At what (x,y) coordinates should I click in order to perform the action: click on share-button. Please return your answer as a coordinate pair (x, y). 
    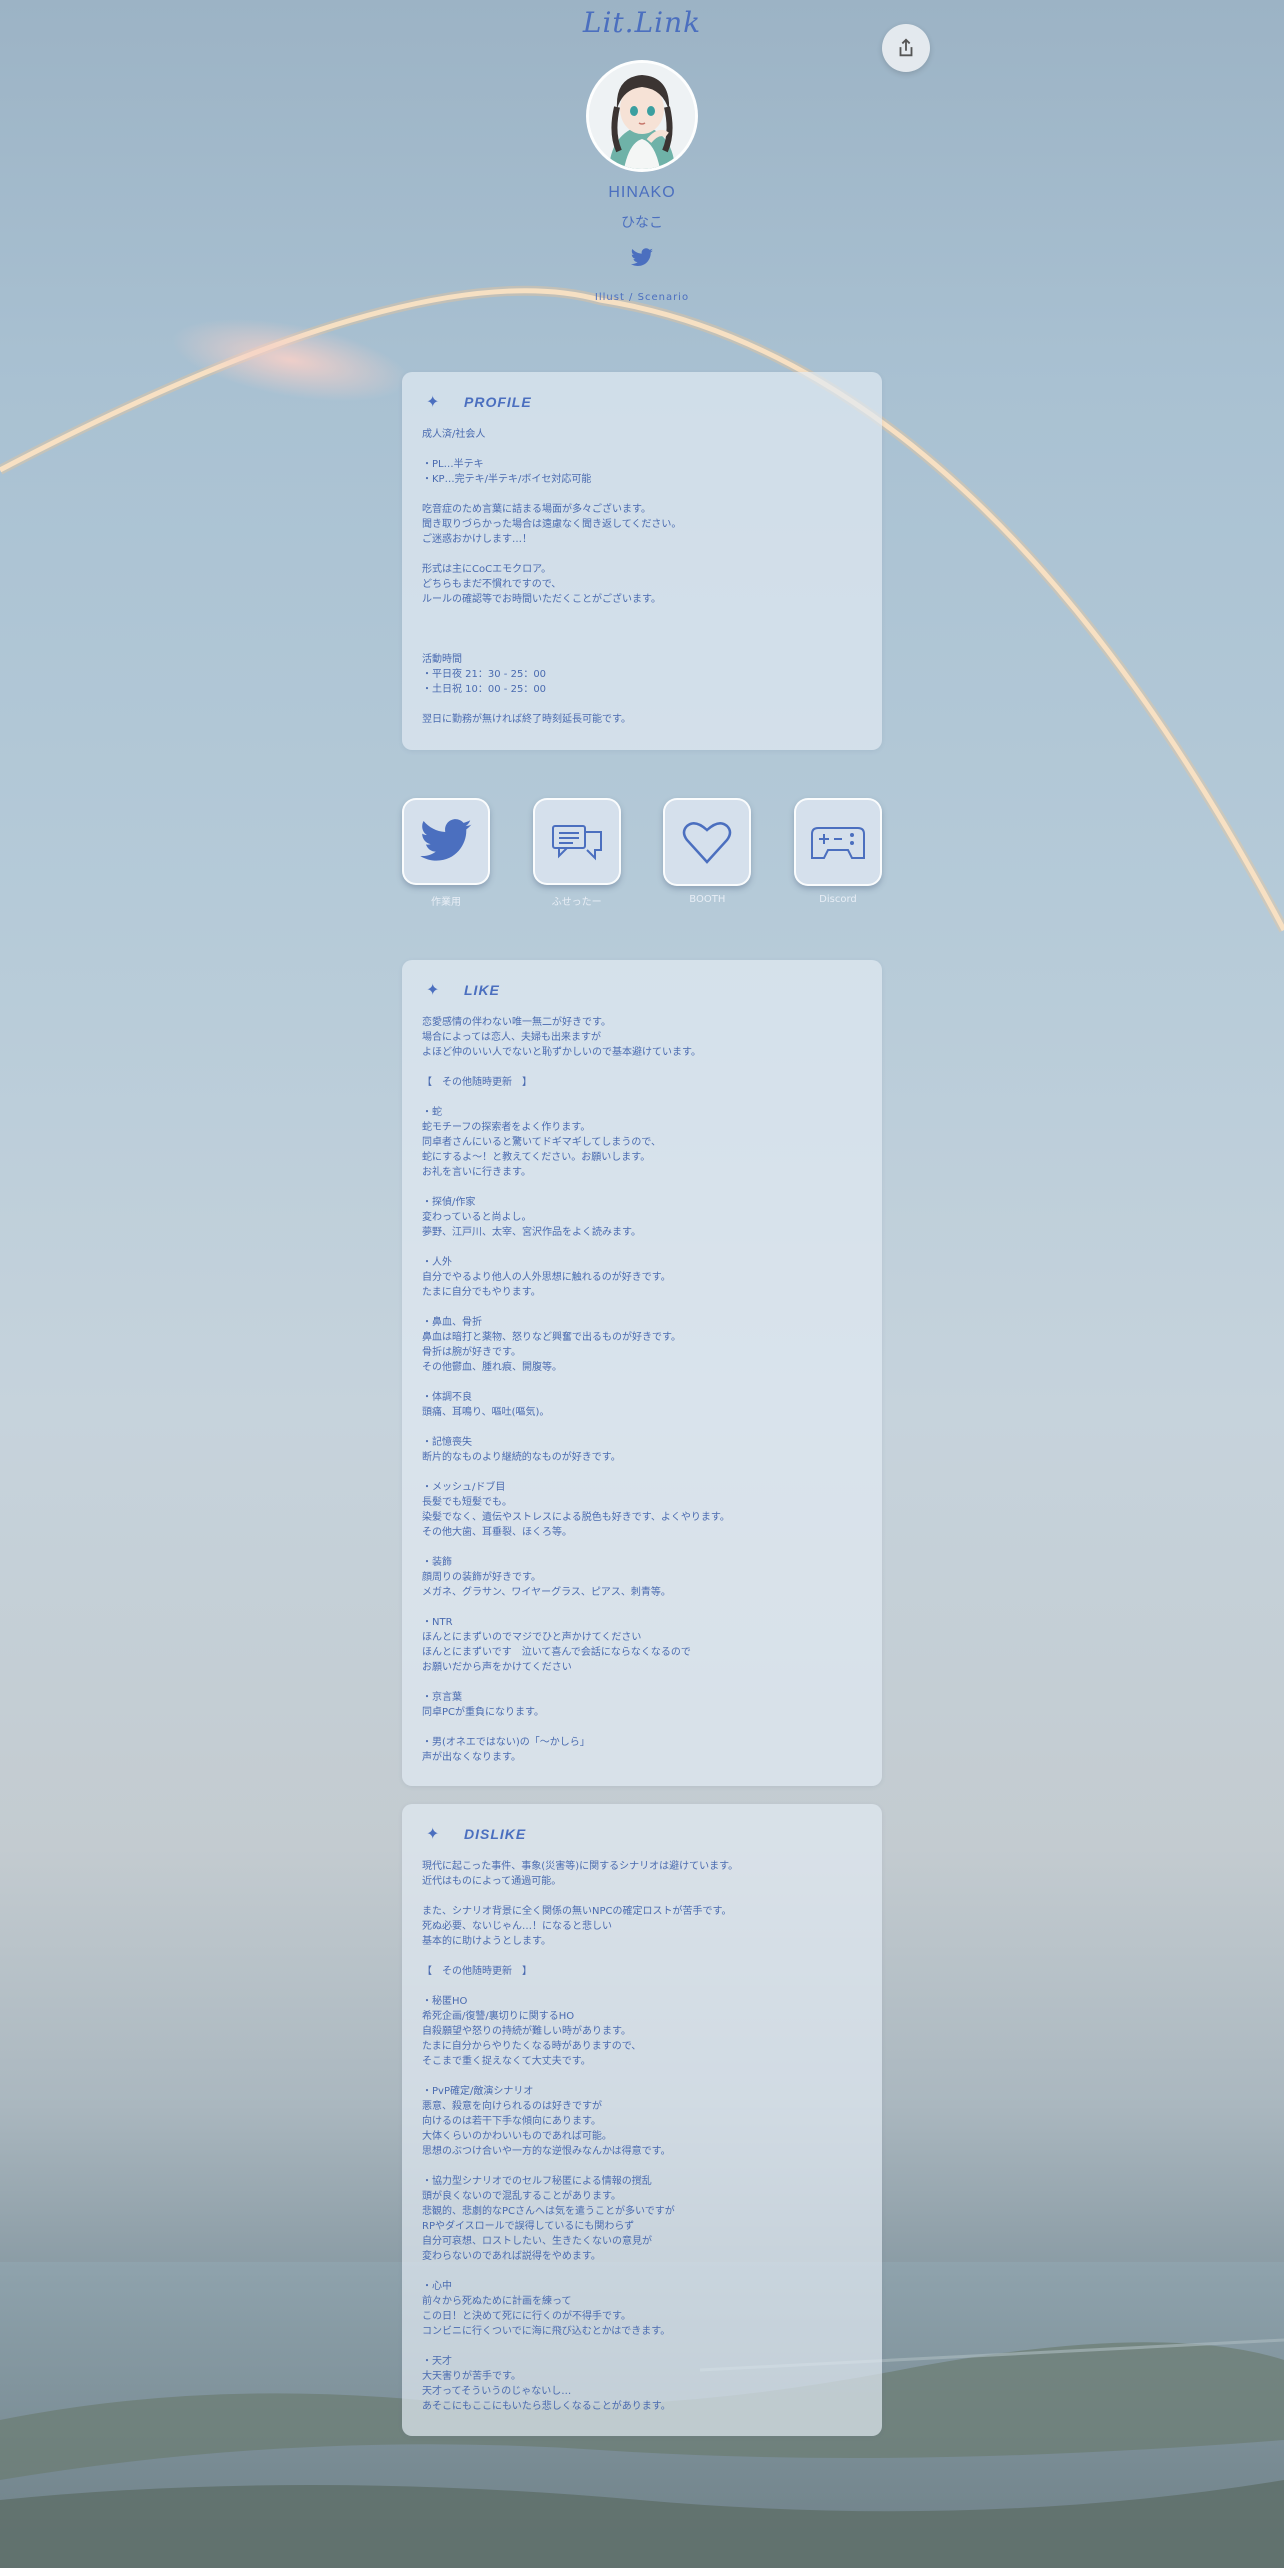
    Looking at the image, I should click on (906, 48).